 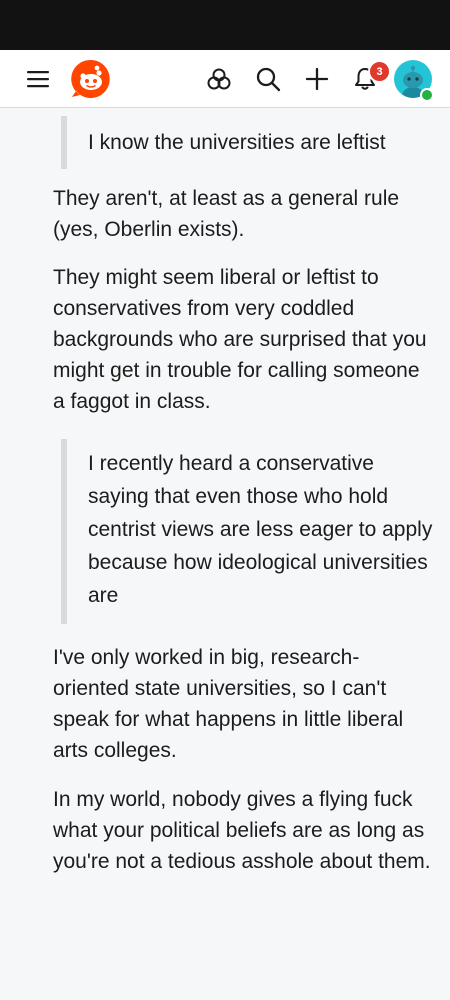 I want to click on quote-text: I know the universities are leftist, so click(x=237, y=142).